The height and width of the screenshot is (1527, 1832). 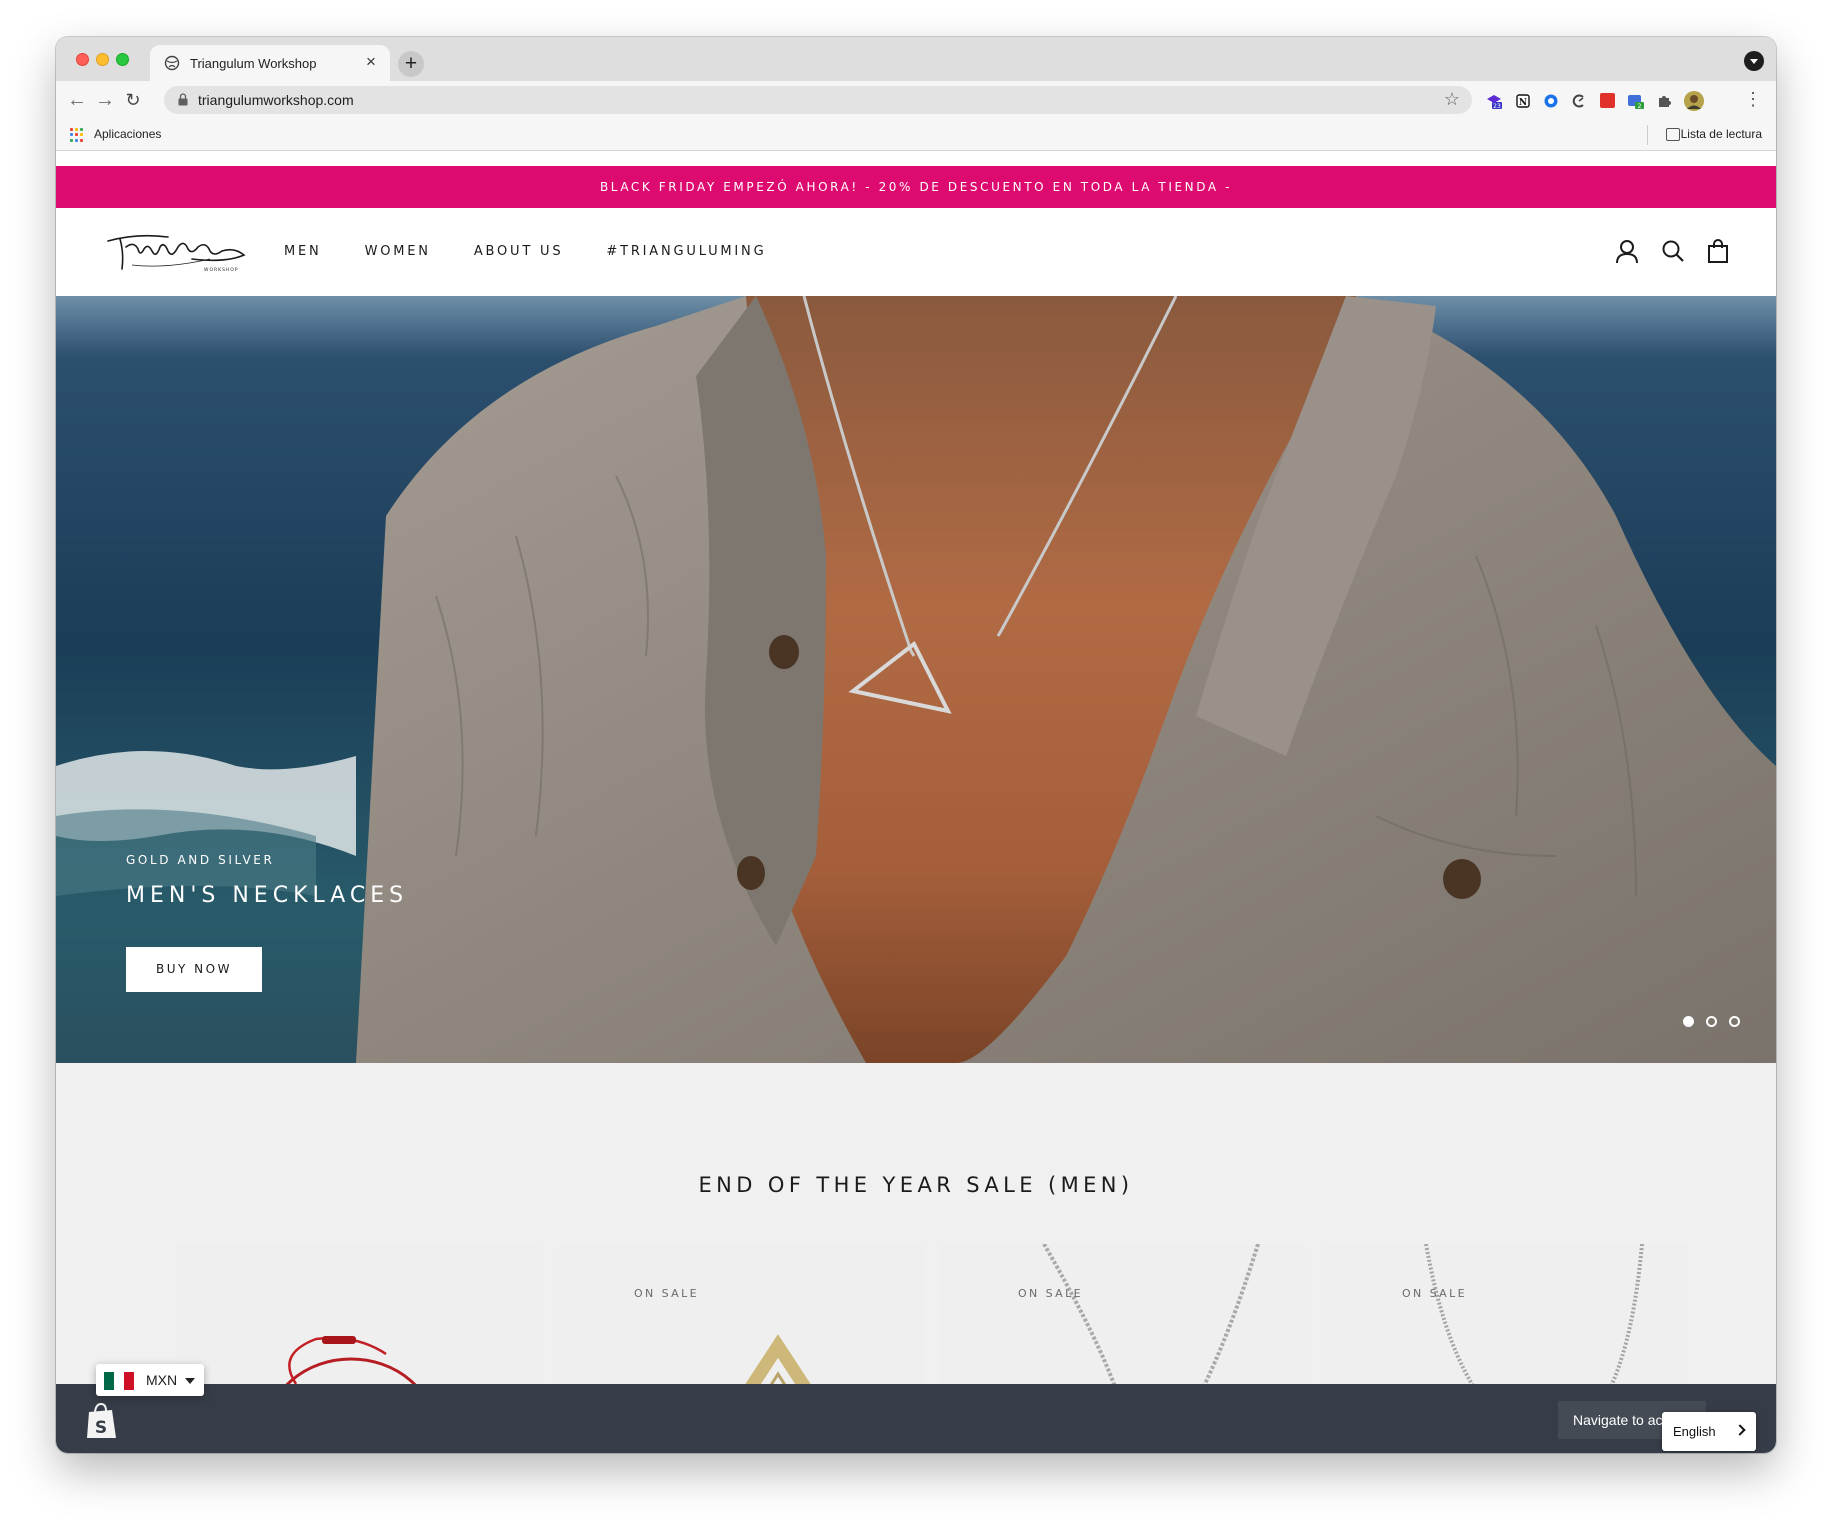 I want to click on chevron-right-icon, so click(x=1740, y=1430).